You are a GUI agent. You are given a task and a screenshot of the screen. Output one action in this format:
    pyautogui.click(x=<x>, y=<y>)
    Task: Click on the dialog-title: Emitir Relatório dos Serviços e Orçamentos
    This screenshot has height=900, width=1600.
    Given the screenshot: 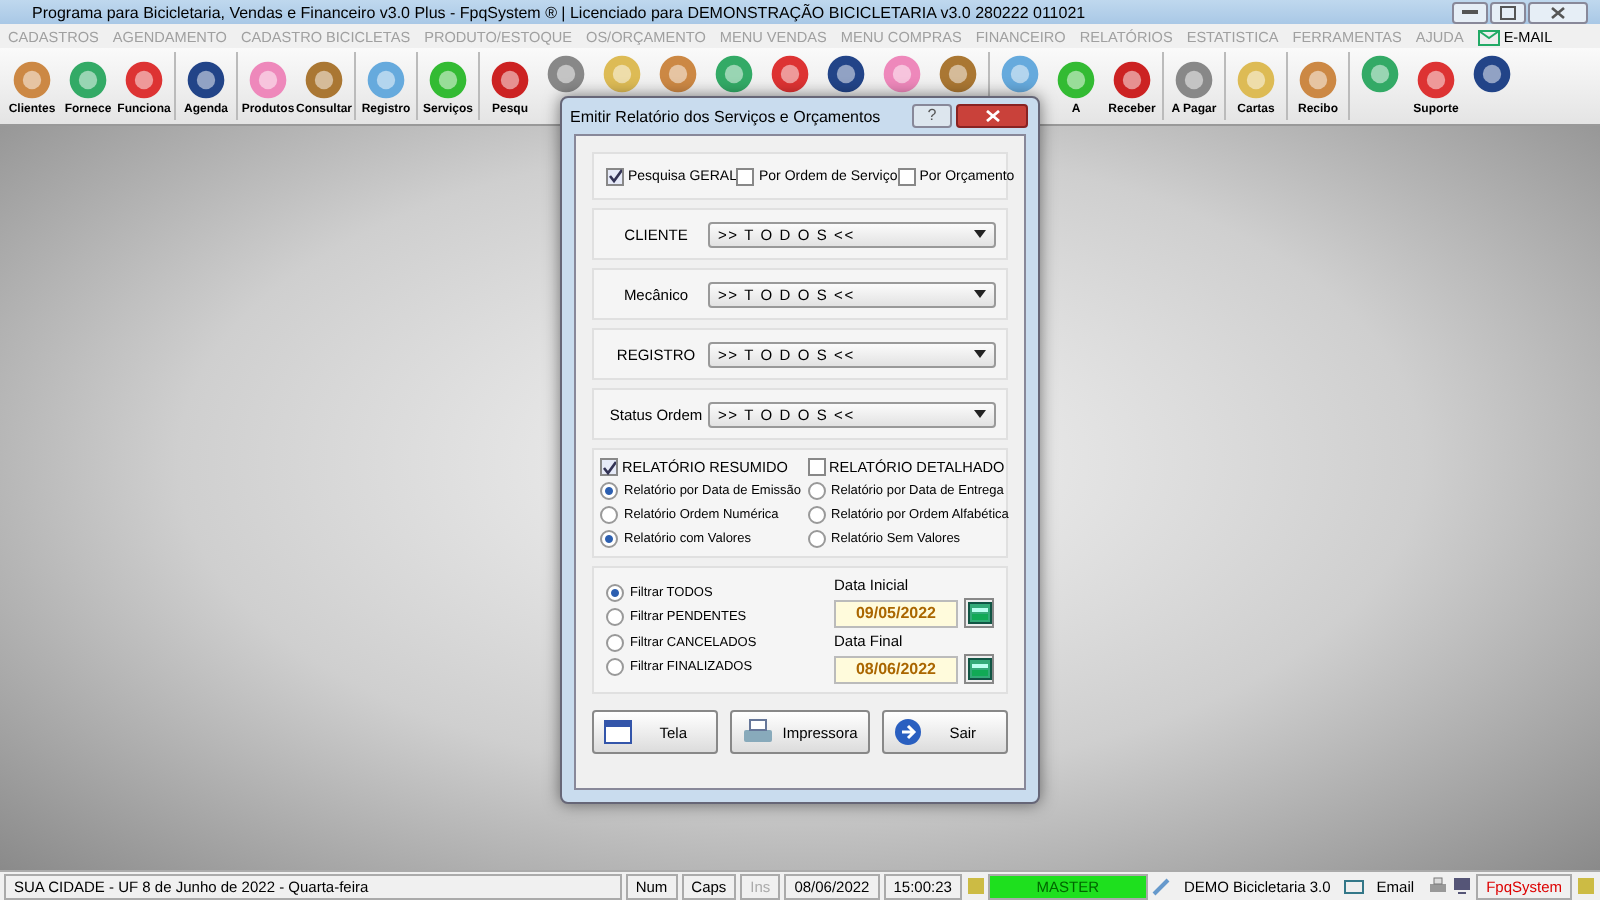 What is the action you would take?
    pyautogui.click(x=726, y=116)
    